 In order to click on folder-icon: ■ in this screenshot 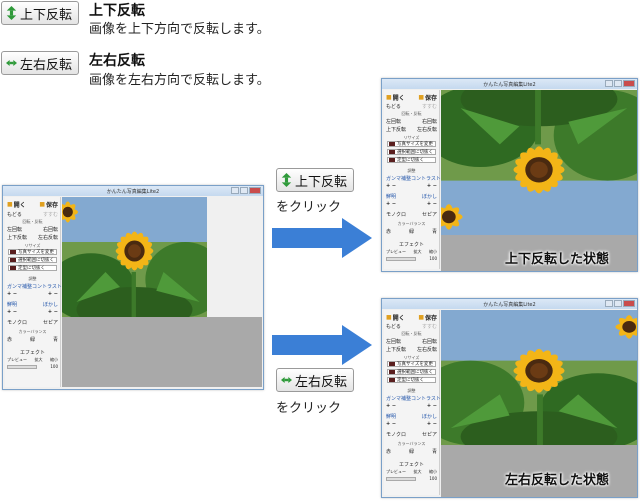, I will do `click(10, 204)`.